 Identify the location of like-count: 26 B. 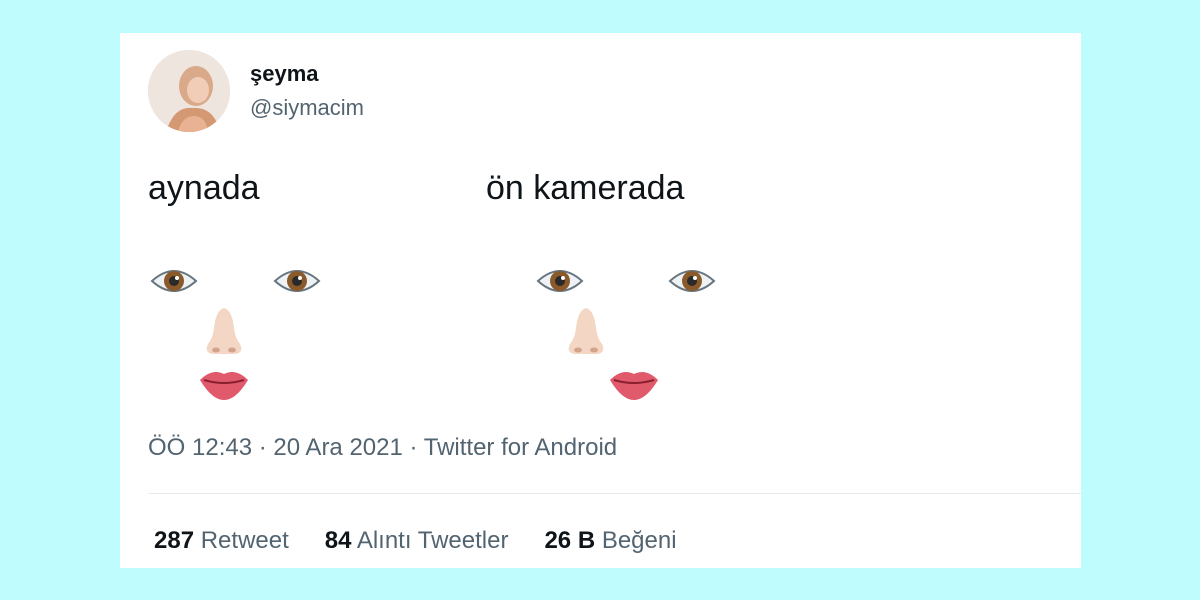
(570, 540).